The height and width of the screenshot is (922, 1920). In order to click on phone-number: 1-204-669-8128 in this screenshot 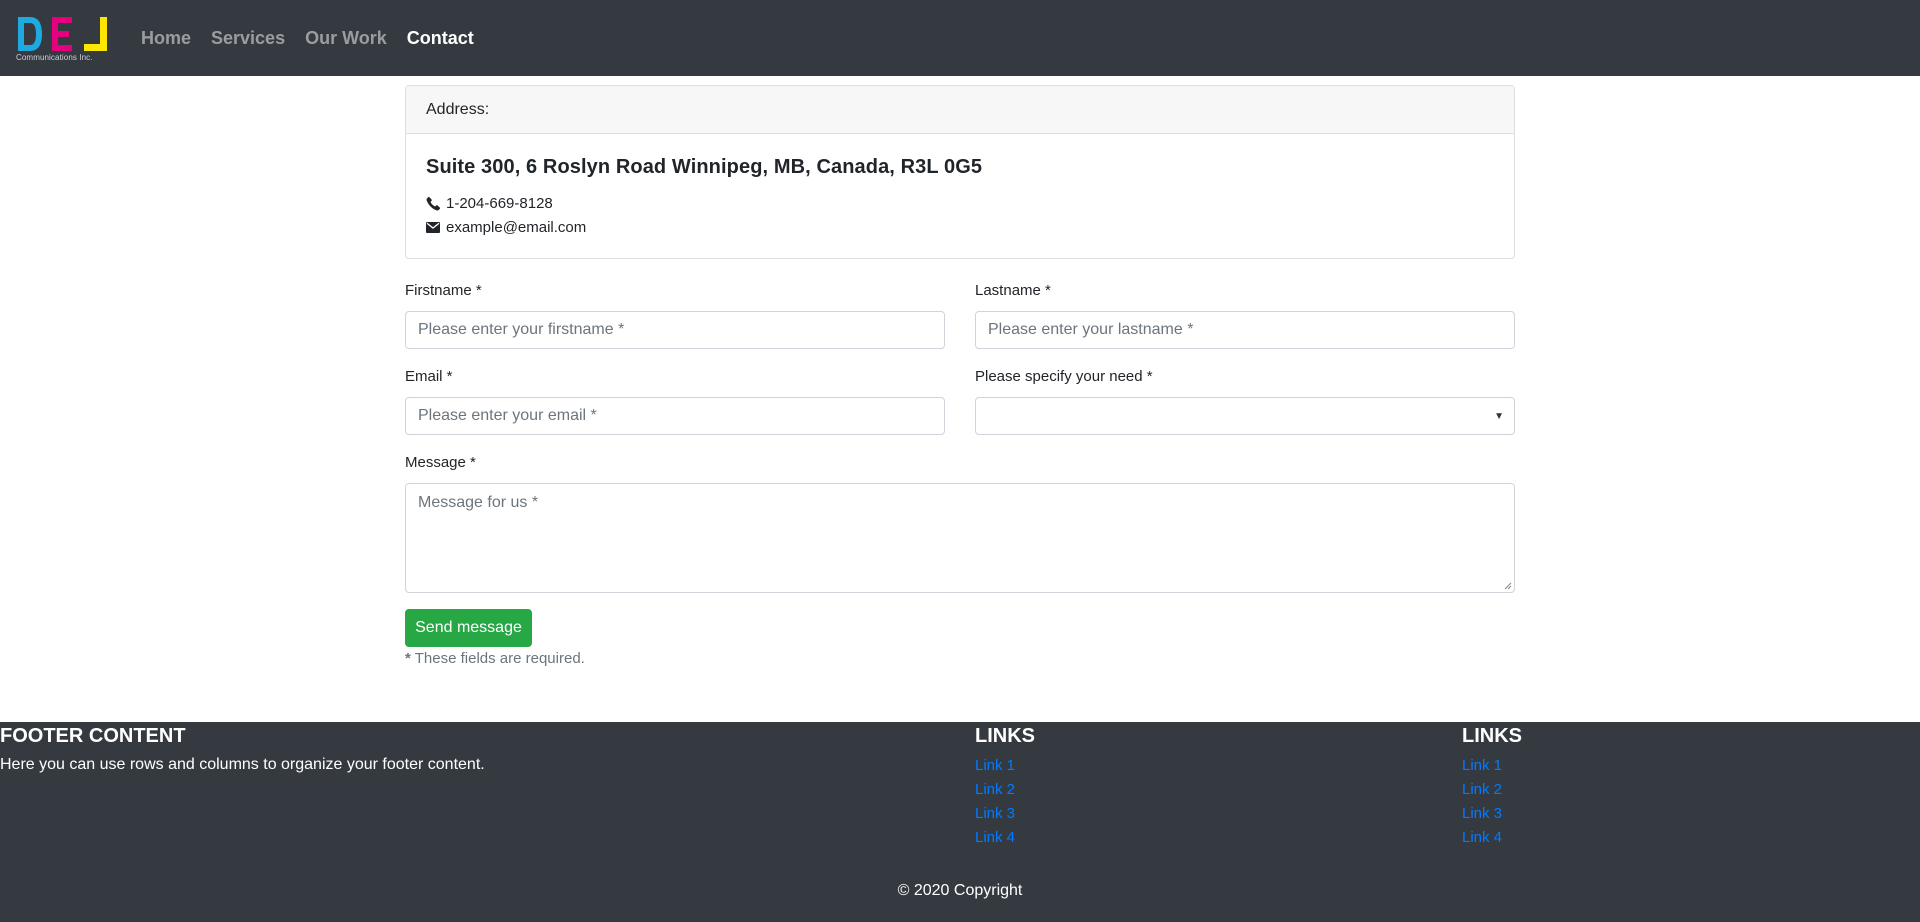, I will do `click(499, 203)`.